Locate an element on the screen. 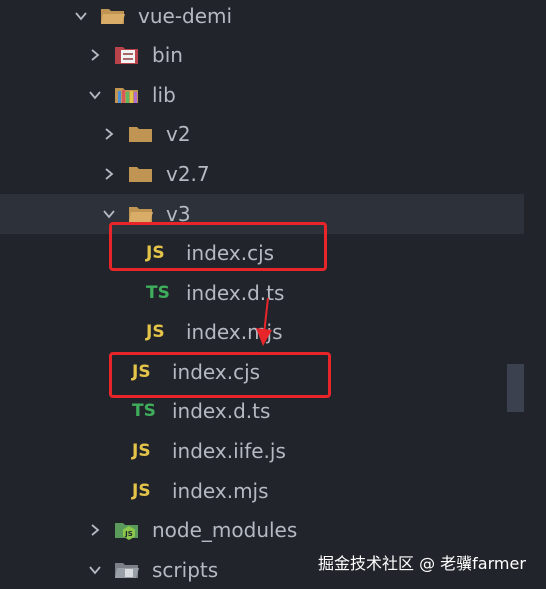  library-folder-open-icon is located at coordinates (127, 95).